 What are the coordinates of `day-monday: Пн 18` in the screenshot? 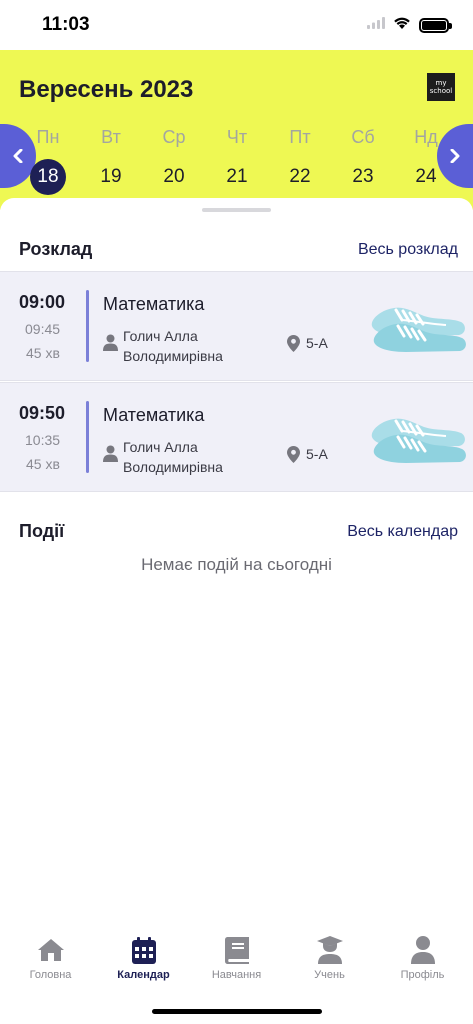 It's located at (48, 160).